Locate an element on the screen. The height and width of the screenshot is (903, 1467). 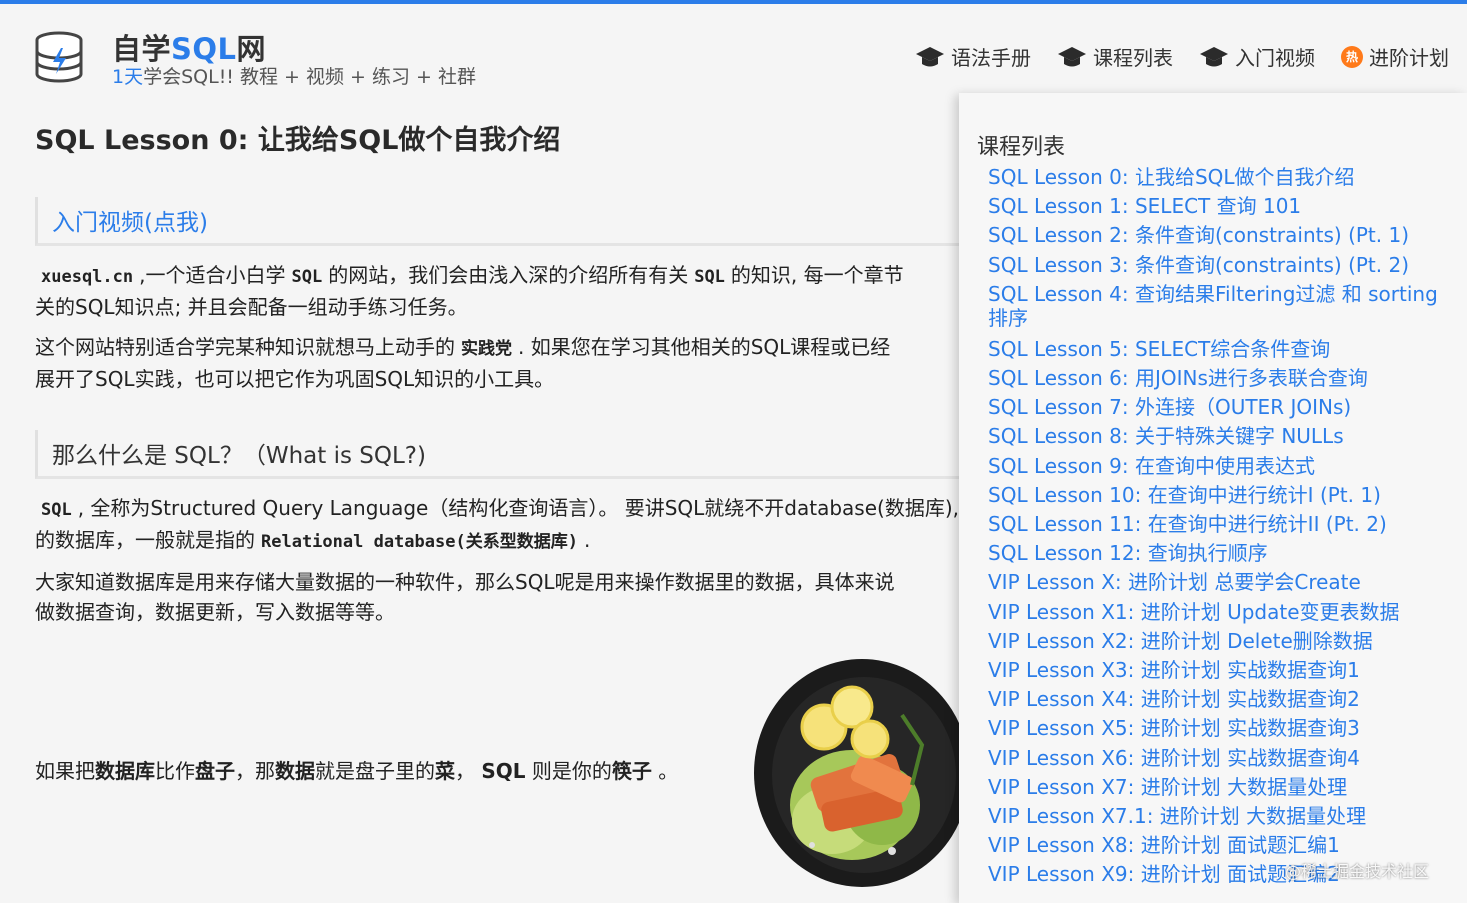
lesson-link: VIP Lesson X8: 进阶计划 面试题汇编1 is located at coordinates (1218, 845).